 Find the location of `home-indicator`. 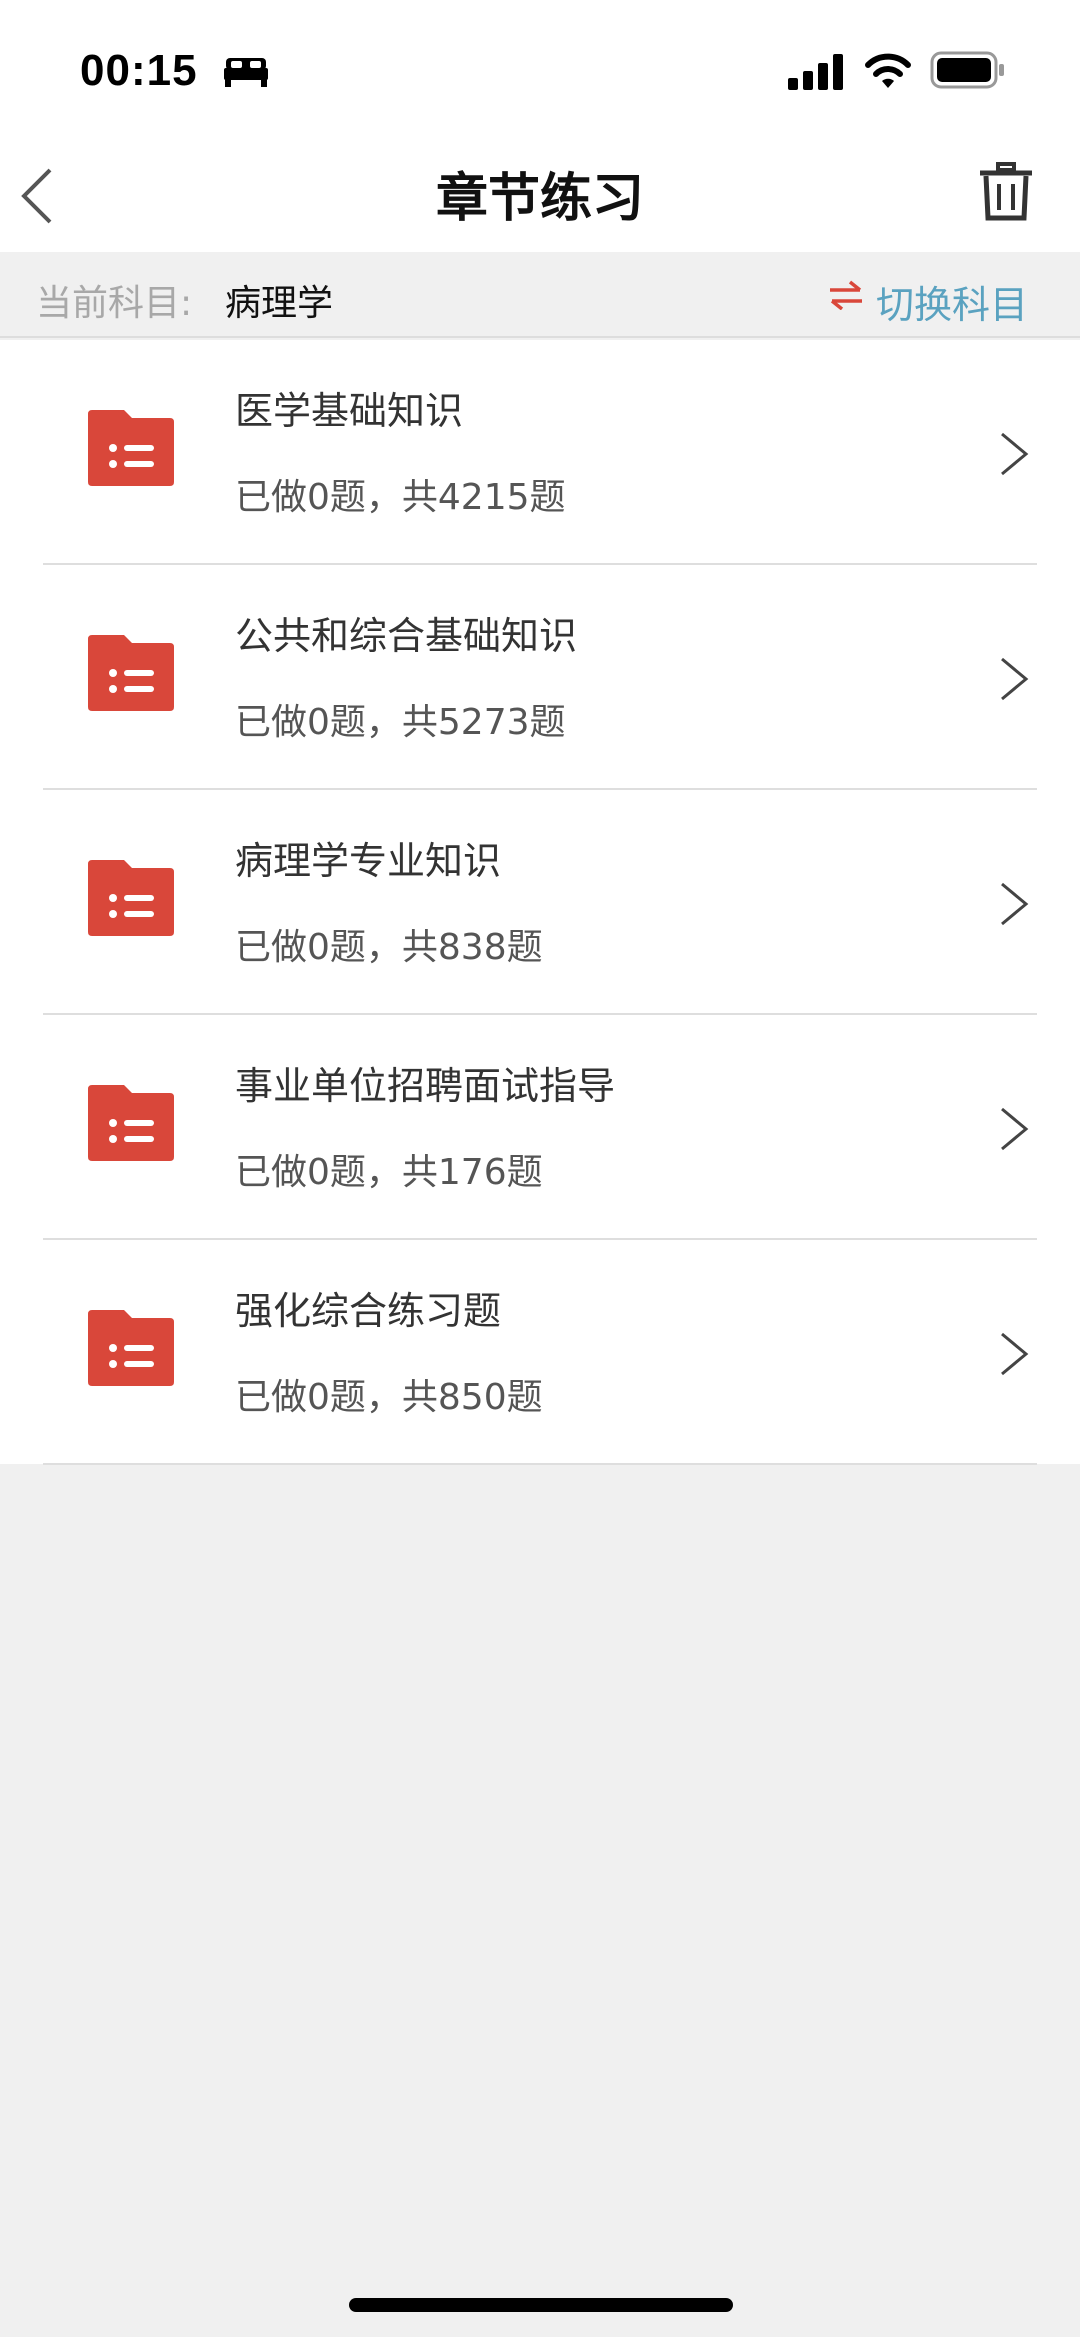

home-indicator is located at coordinates (541, 2305).